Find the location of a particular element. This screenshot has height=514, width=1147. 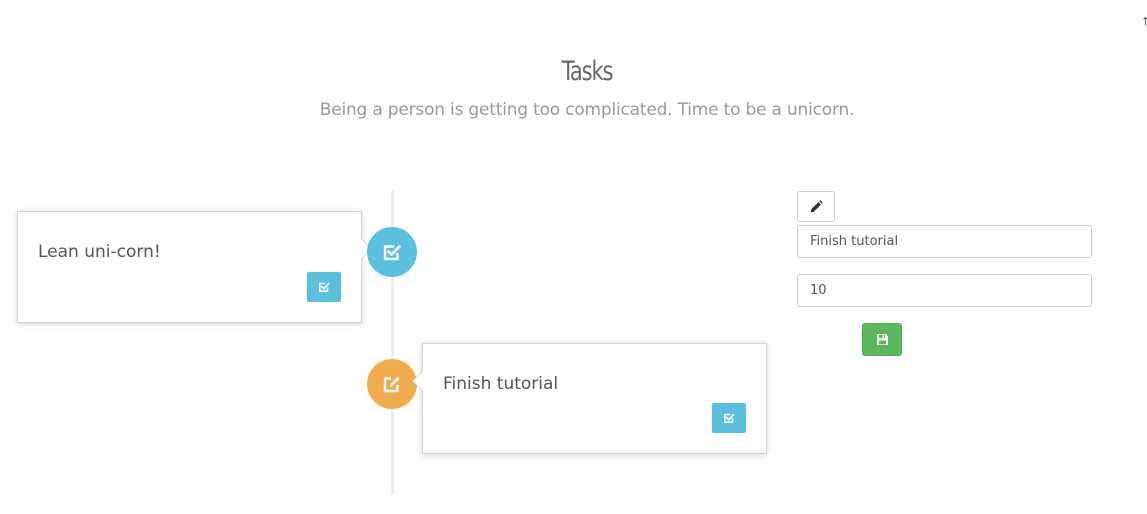

save-button is located at coordinates (882, 339).